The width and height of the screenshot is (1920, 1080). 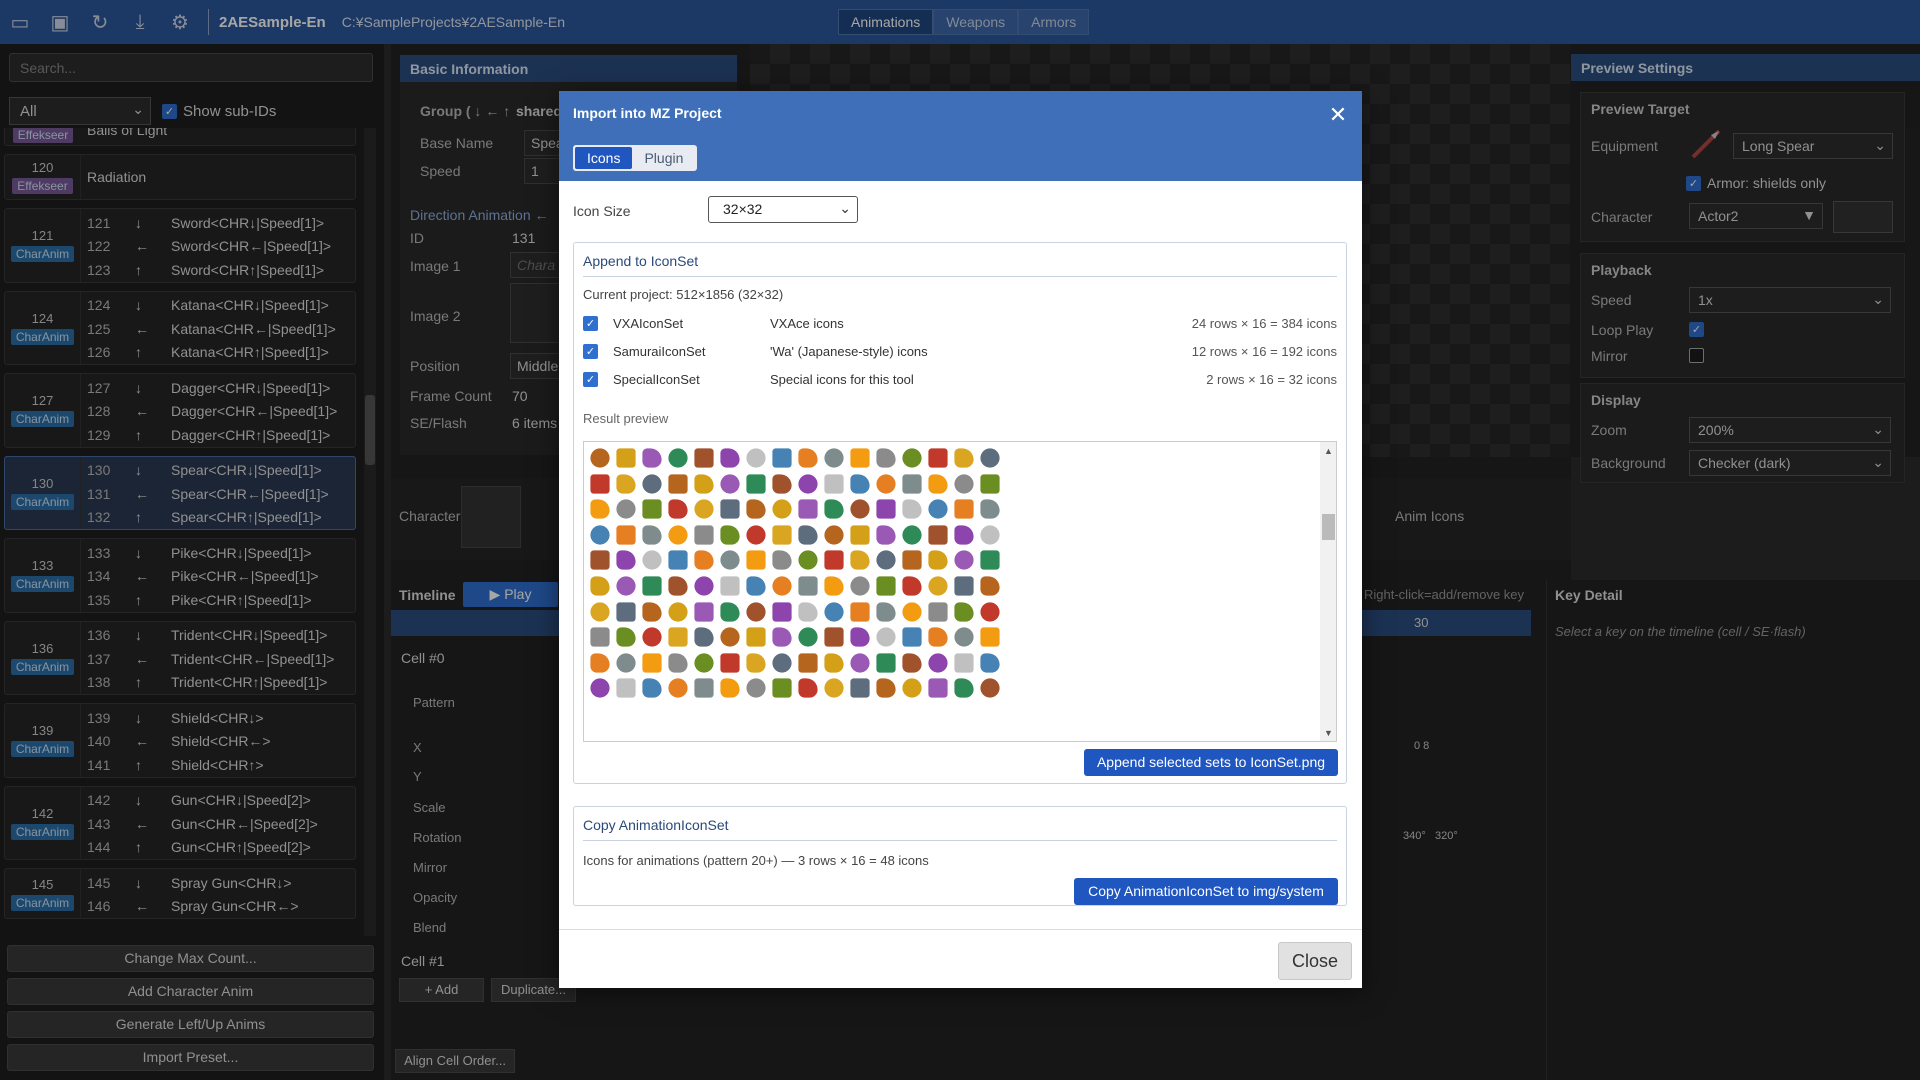 What do you see at coordinates (663, 158) in the screenshot?
I see `tab-plugin: Plugin` at bounding box center [663, 158].